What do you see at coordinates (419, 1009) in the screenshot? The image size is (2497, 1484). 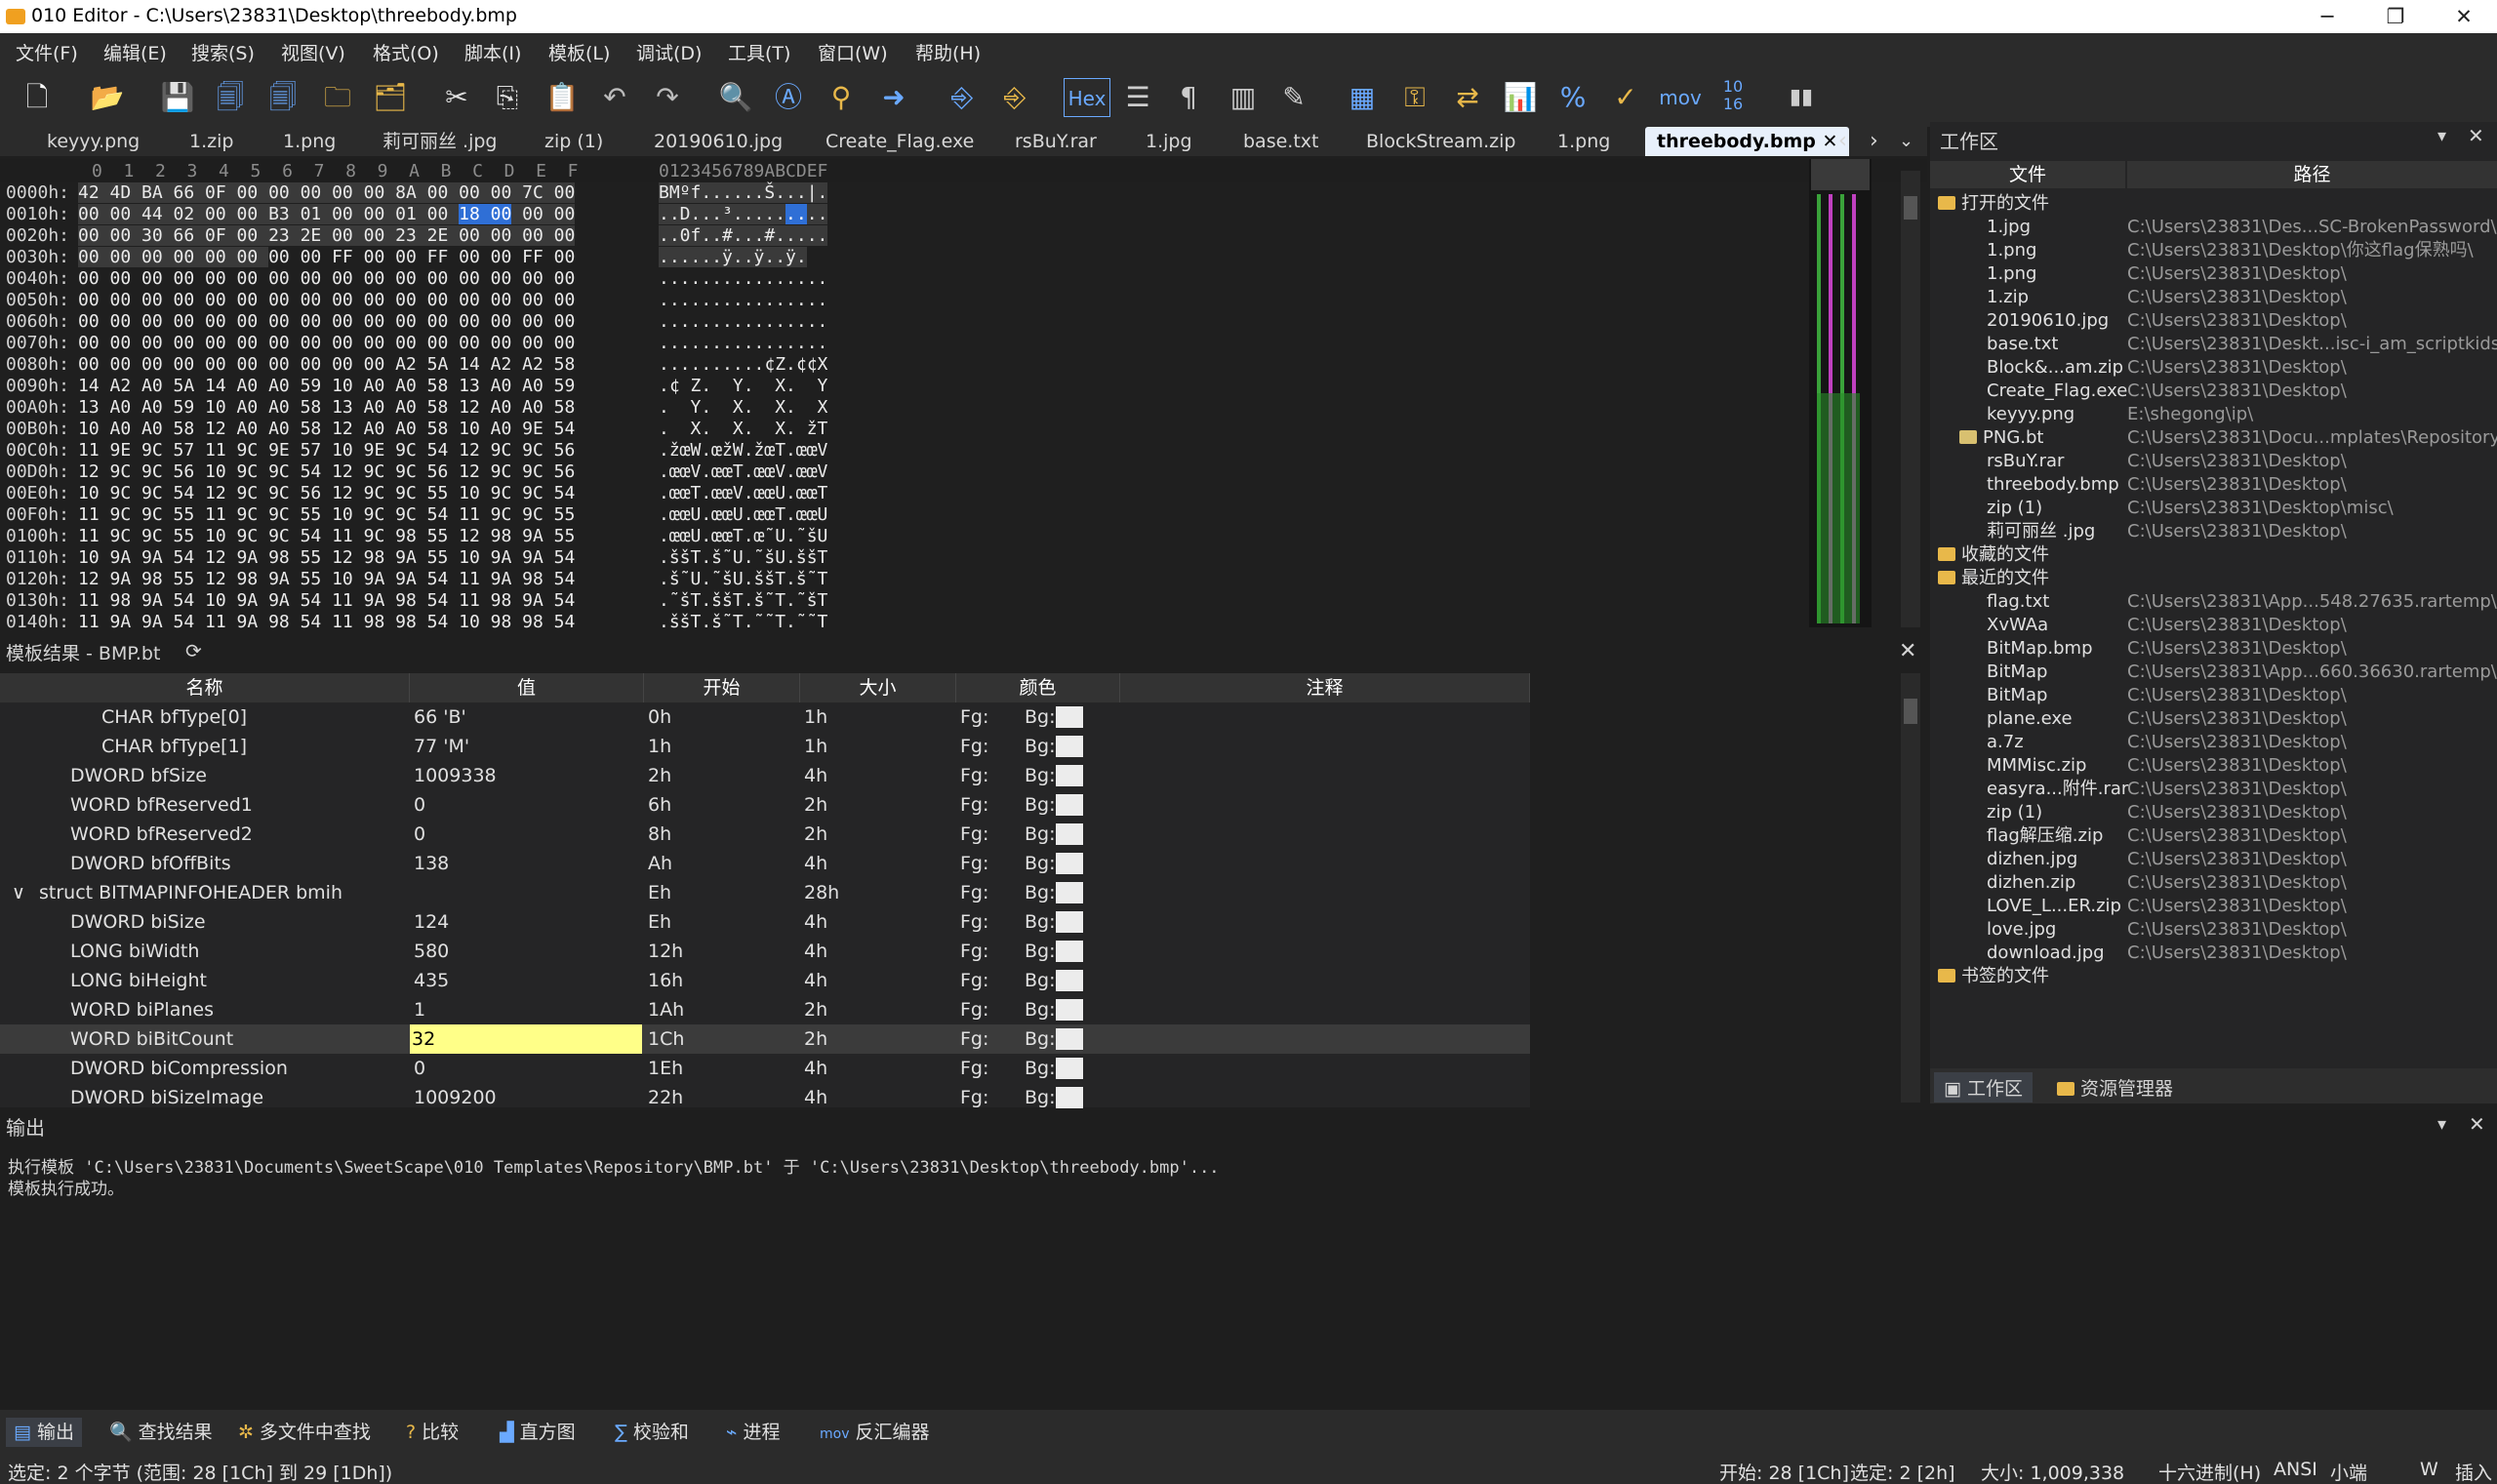 I see `template-value: 1` at bounding box center [419, 1009].